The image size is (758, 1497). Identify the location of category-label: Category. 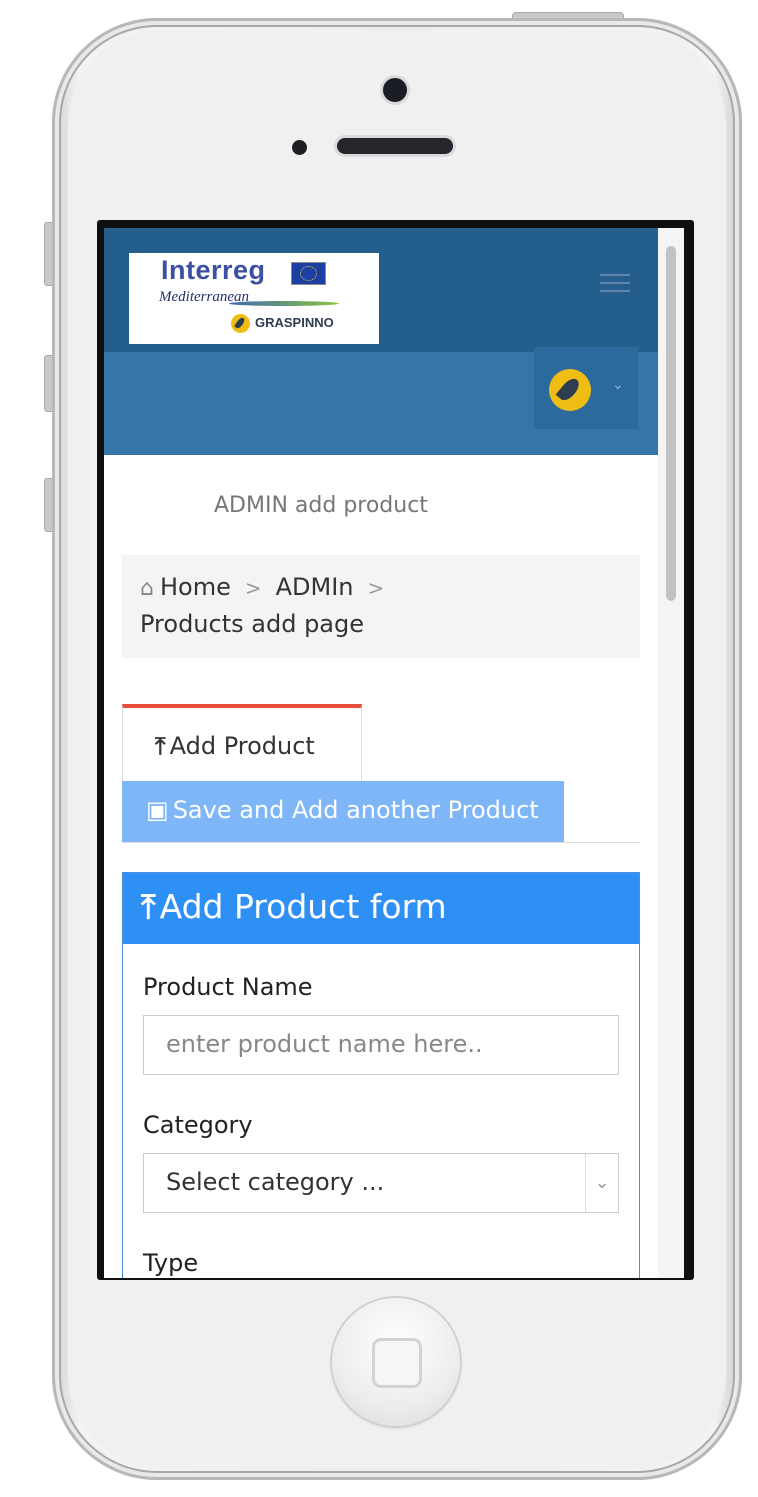
(198, 1125).